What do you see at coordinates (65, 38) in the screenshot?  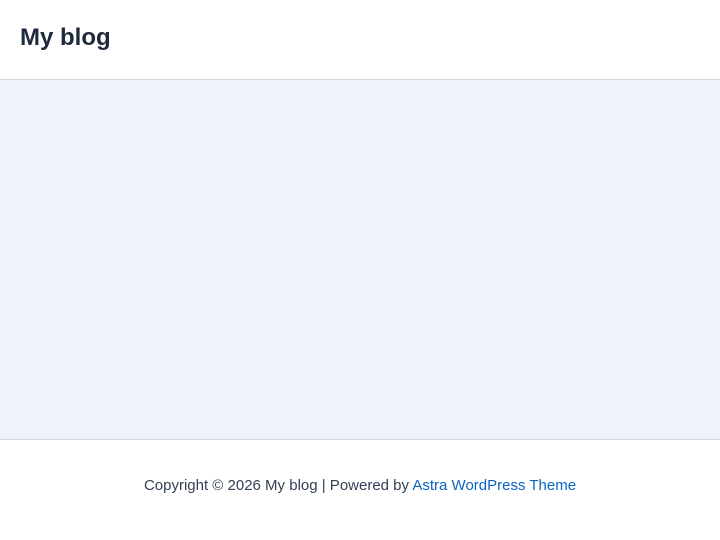 I see `site-title-link: My blog` at bounding box center [65, 38].